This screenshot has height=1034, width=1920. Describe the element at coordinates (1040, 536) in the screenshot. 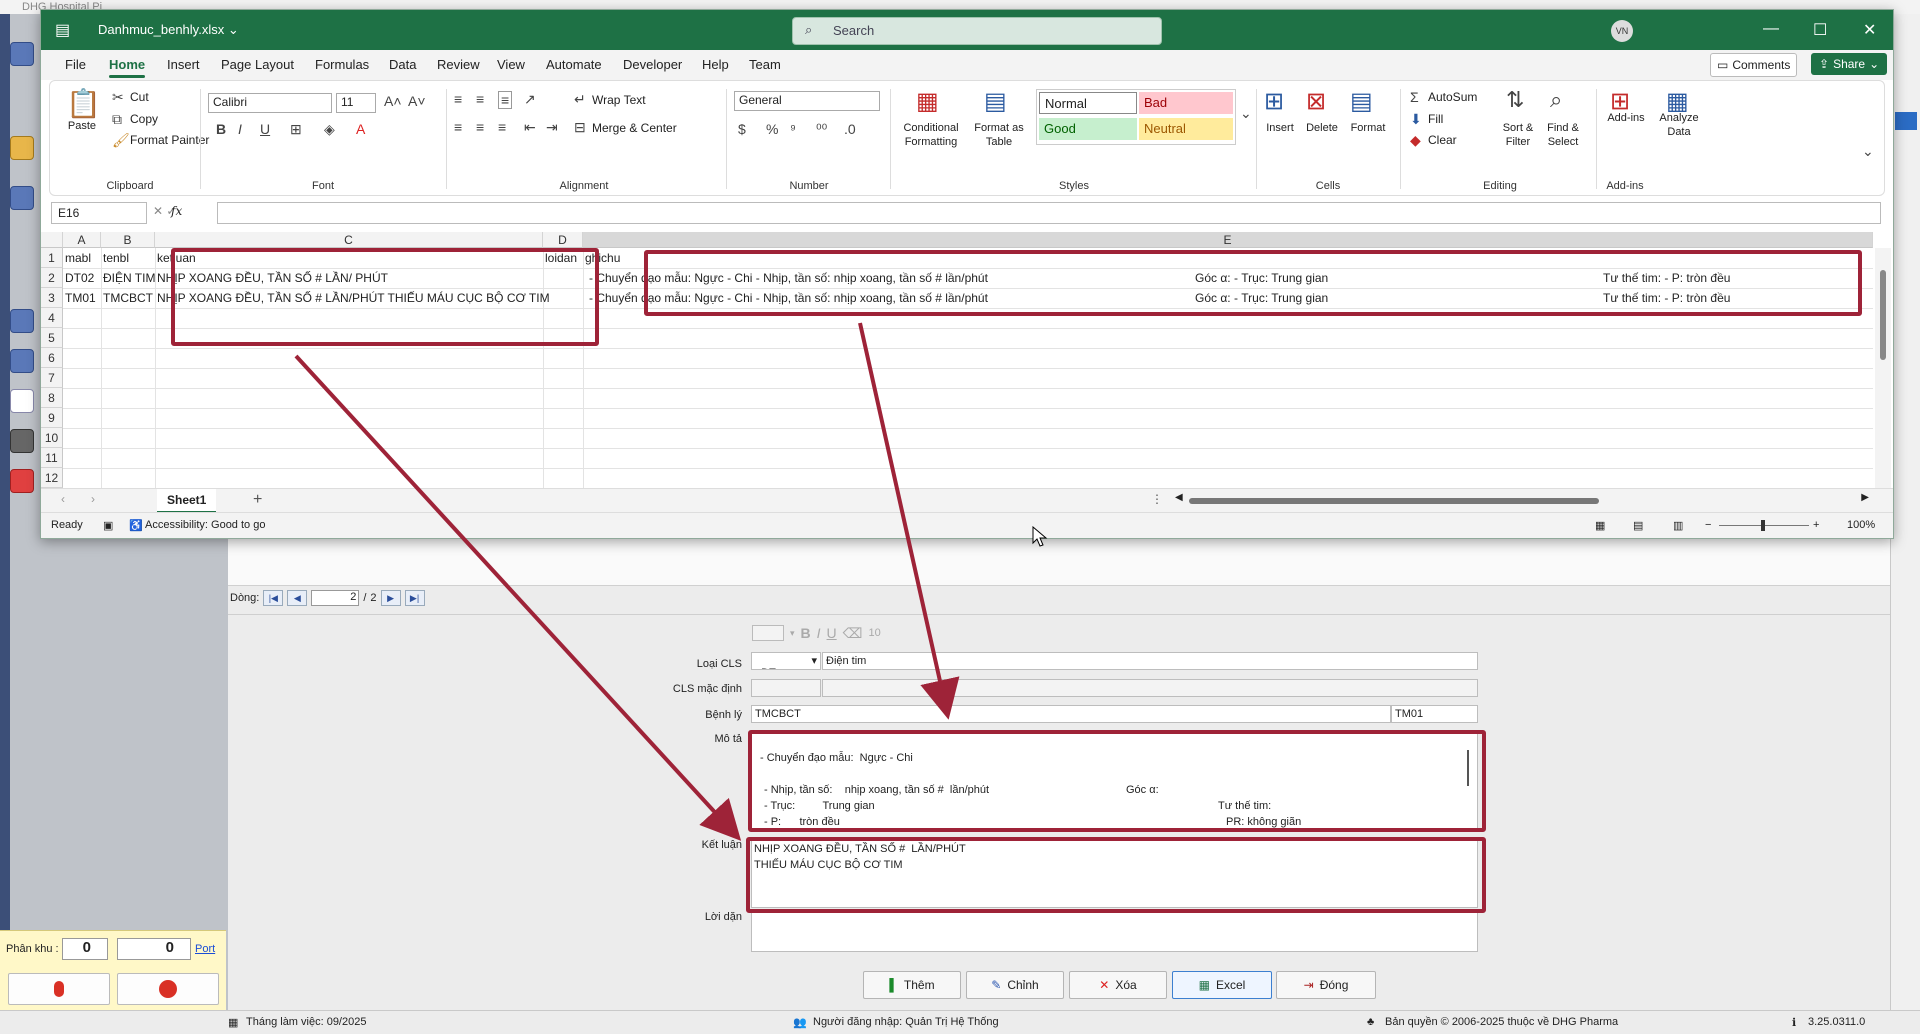

I see `mouse-cursor` at that location.